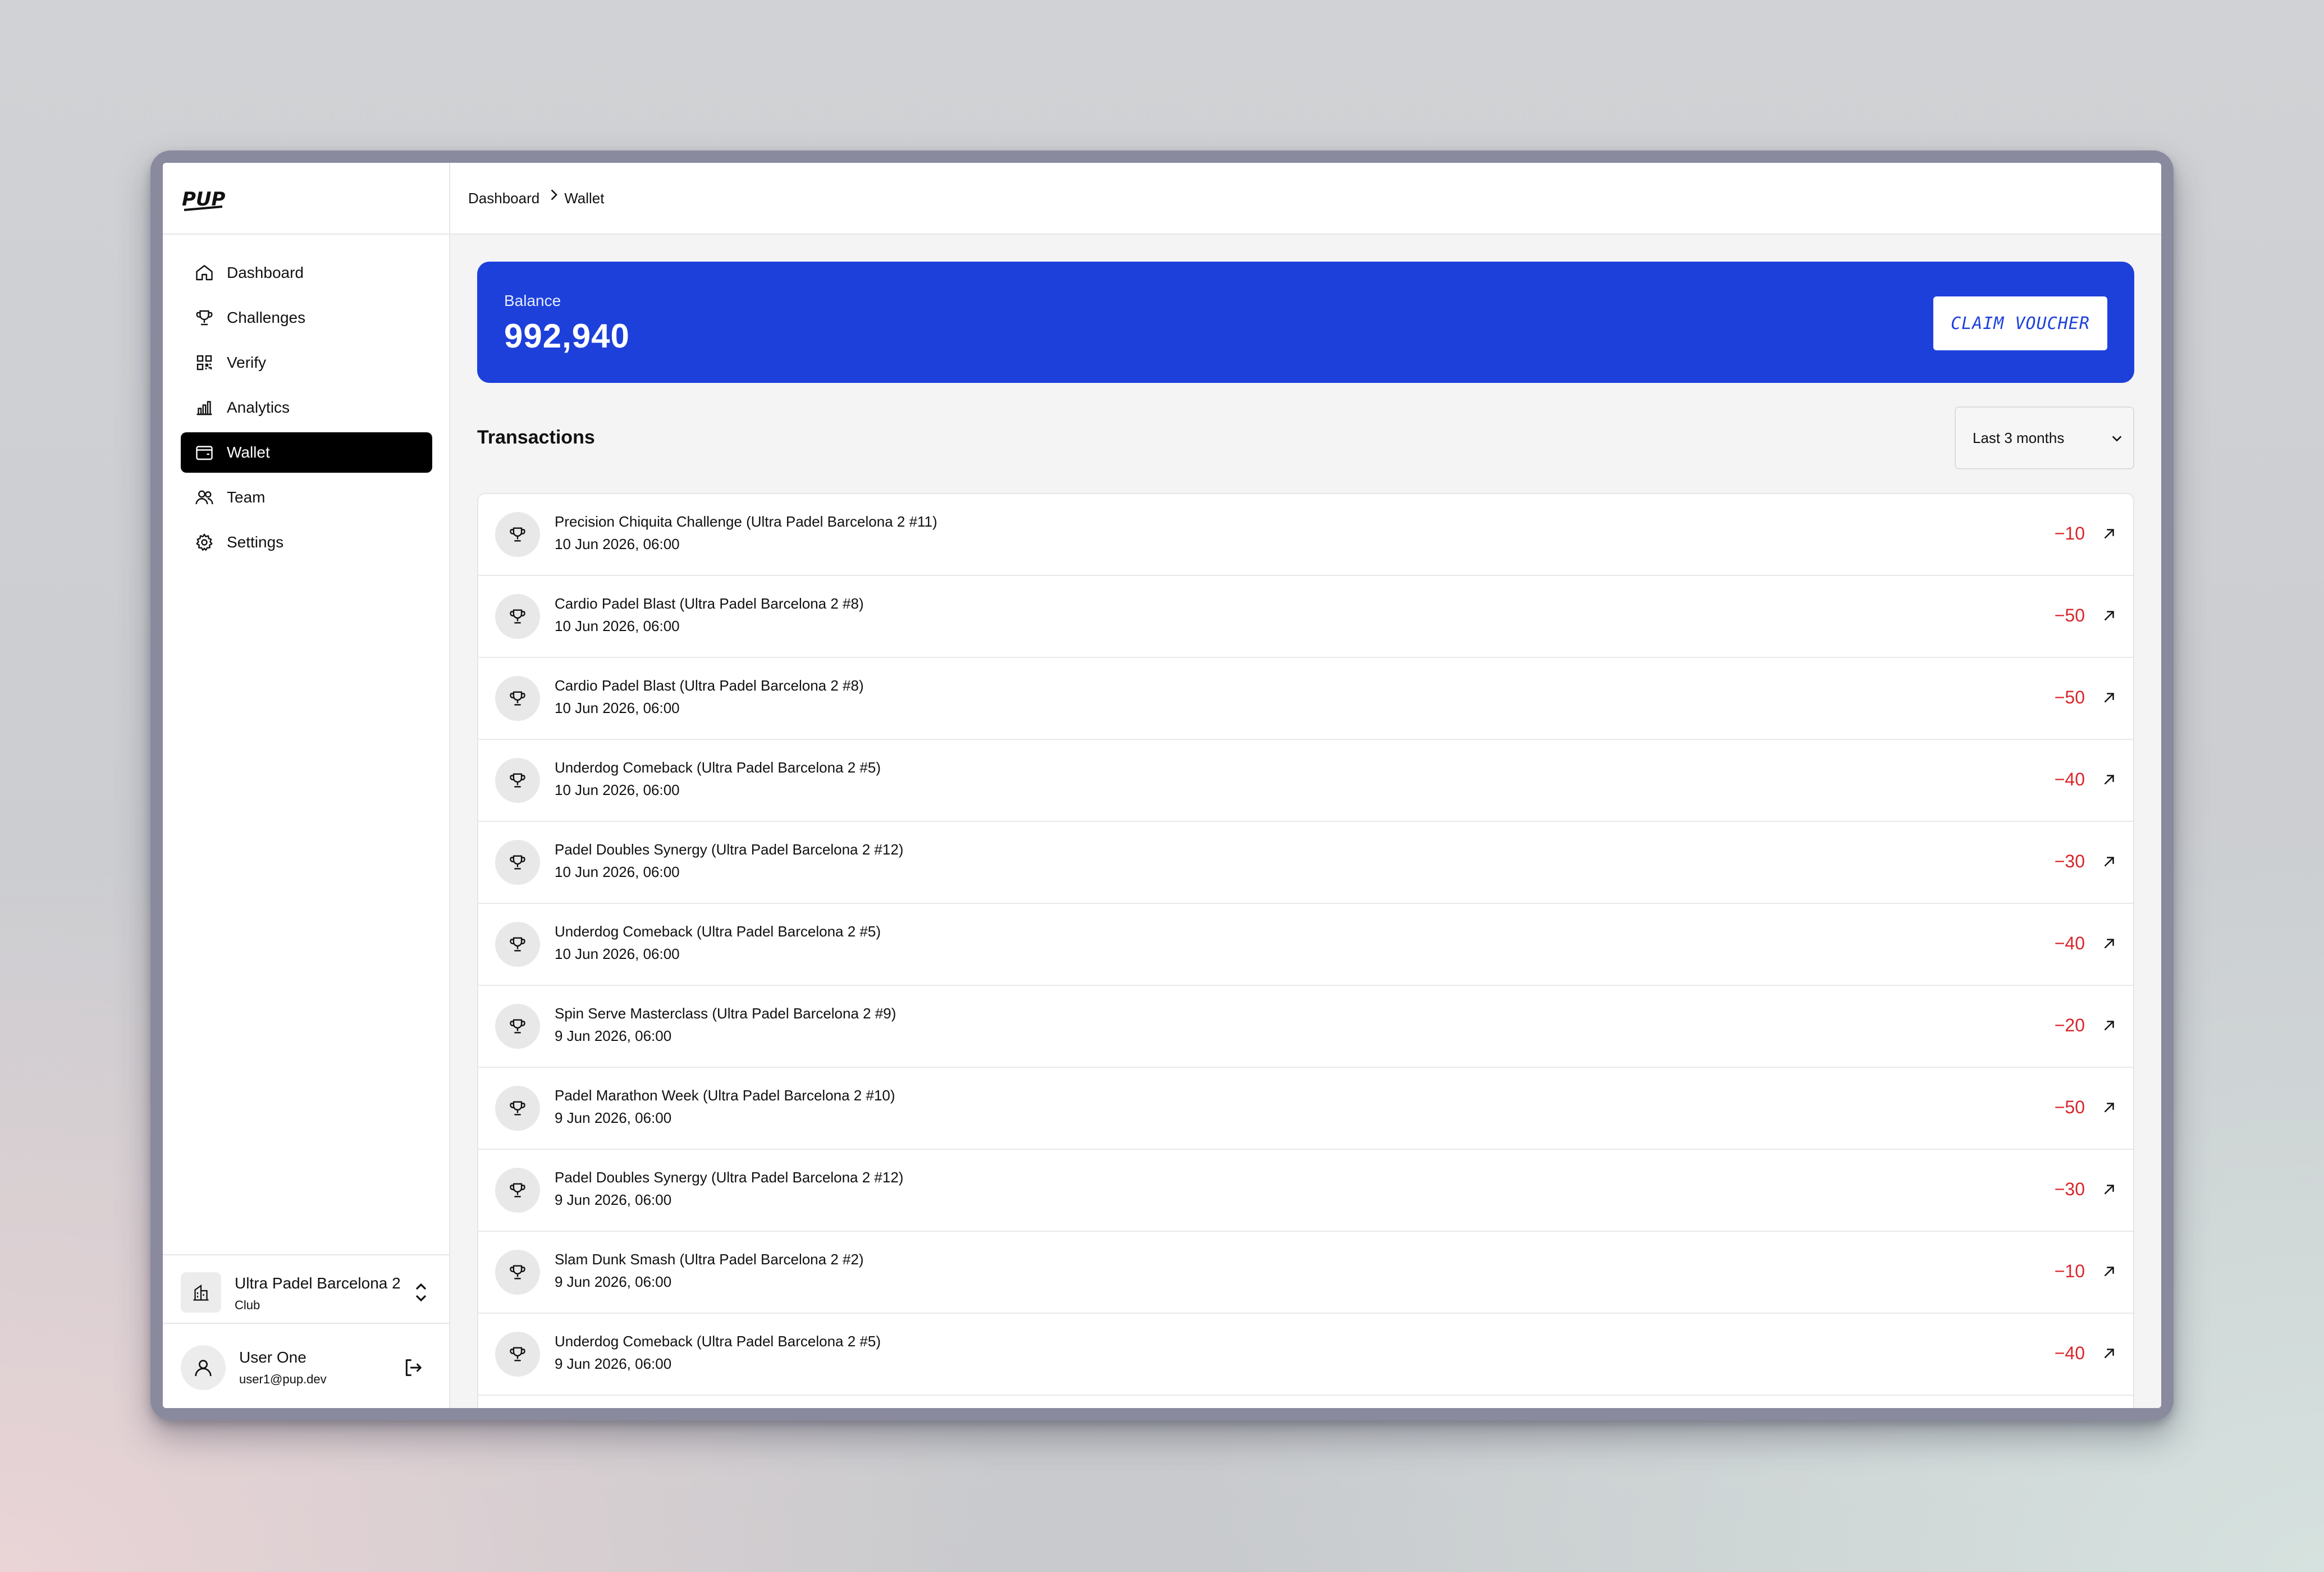 The height and width of the screenshot is (1572, 2324). I want to click on balance-card: Balance 992,940 CLAIM VOUCHER, so click(1305, 322).